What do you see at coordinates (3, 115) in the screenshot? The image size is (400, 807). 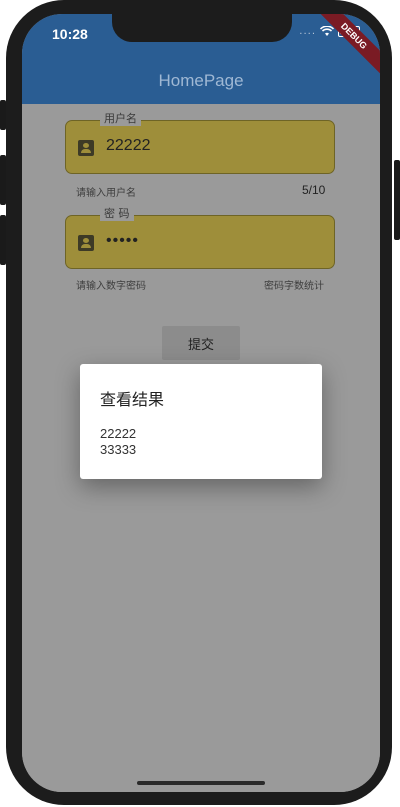 I see `side-button-mute` at bounding box center [3, 115].